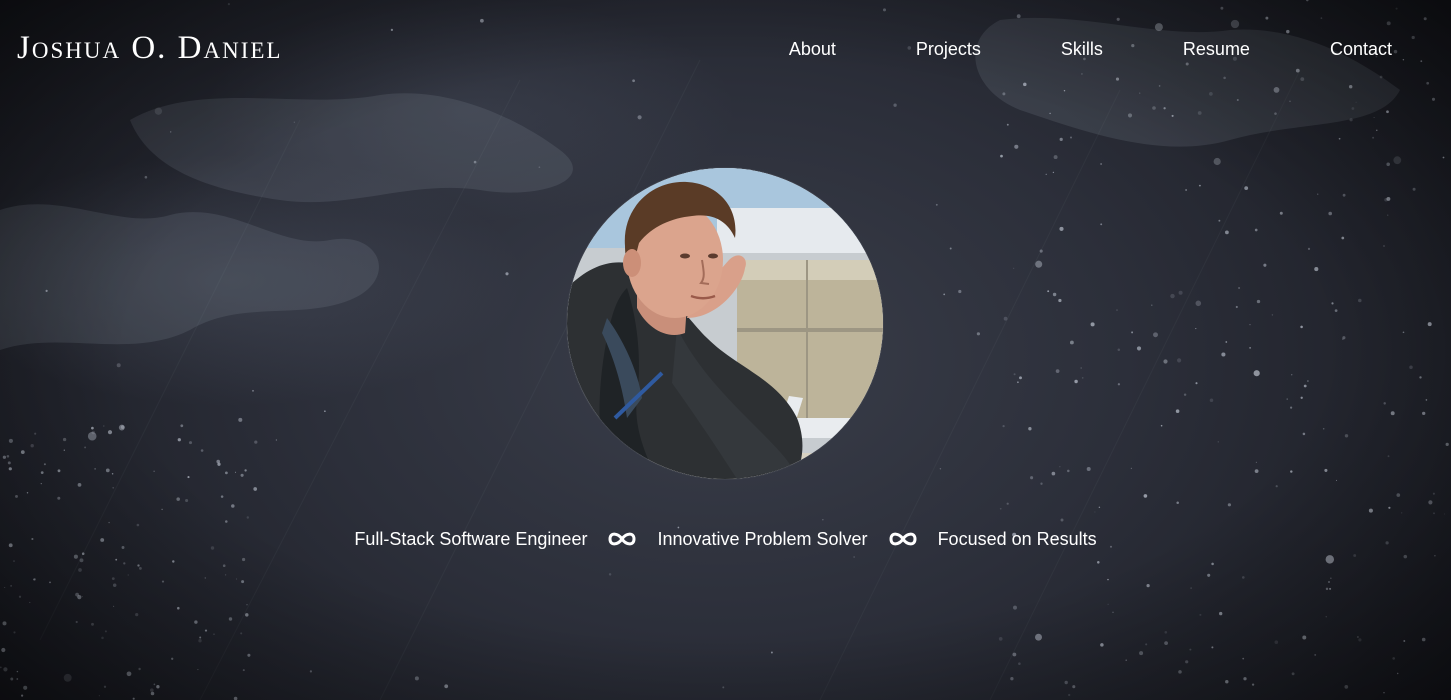 Image resolution: width=1451 pixels, height=700 pixels. I want to click on main-nav: About Projects Skills Resume Contact, so click(1100, 49).